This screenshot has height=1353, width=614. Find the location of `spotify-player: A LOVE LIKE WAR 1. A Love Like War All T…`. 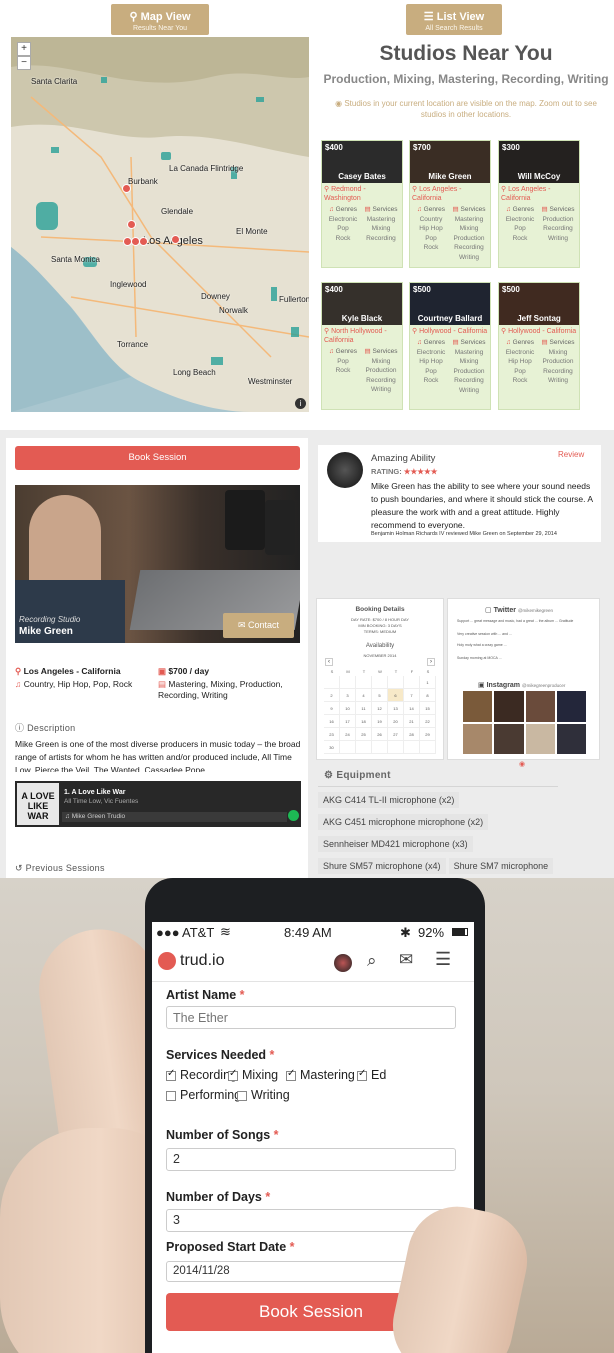

spotify-player: A LOVE LIKE WAR 1. A Love Like War All T… is located at coordinates (158, 804).